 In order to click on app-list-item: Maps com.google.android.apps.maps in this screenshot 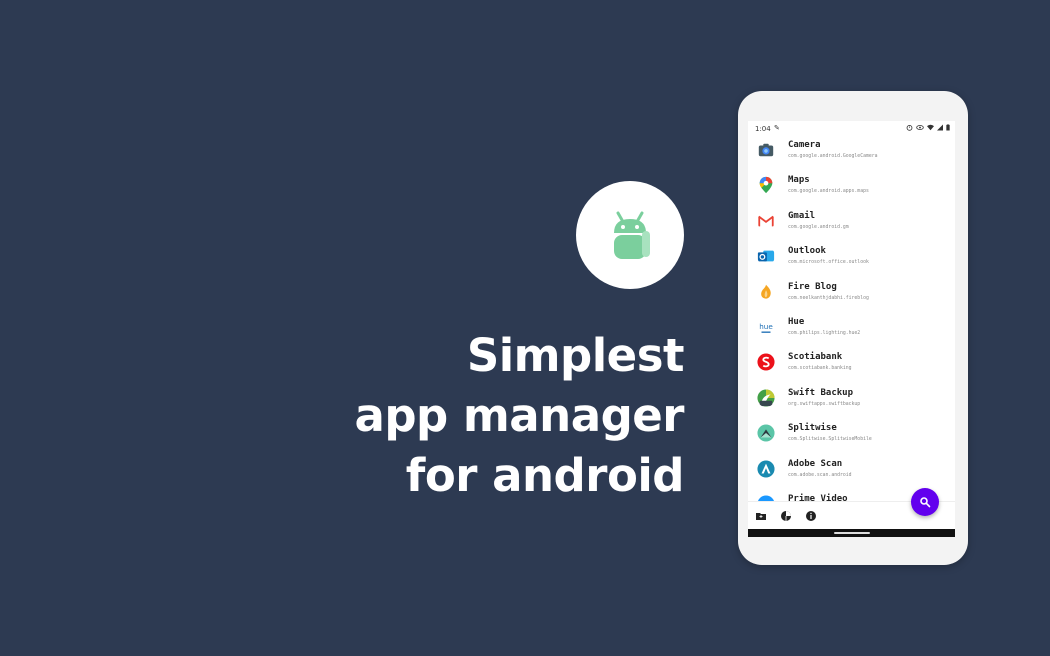, I will do `click(851, 189)`.